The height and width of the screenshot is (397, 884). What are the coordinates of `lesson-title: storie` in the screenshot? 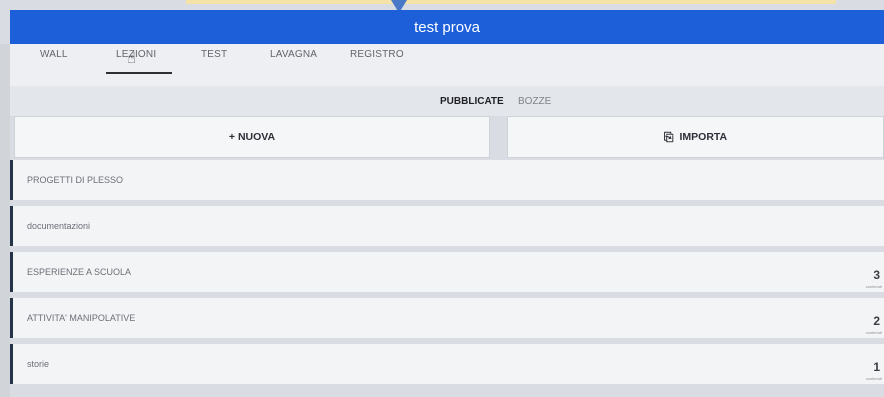 It's located at (38, 364).